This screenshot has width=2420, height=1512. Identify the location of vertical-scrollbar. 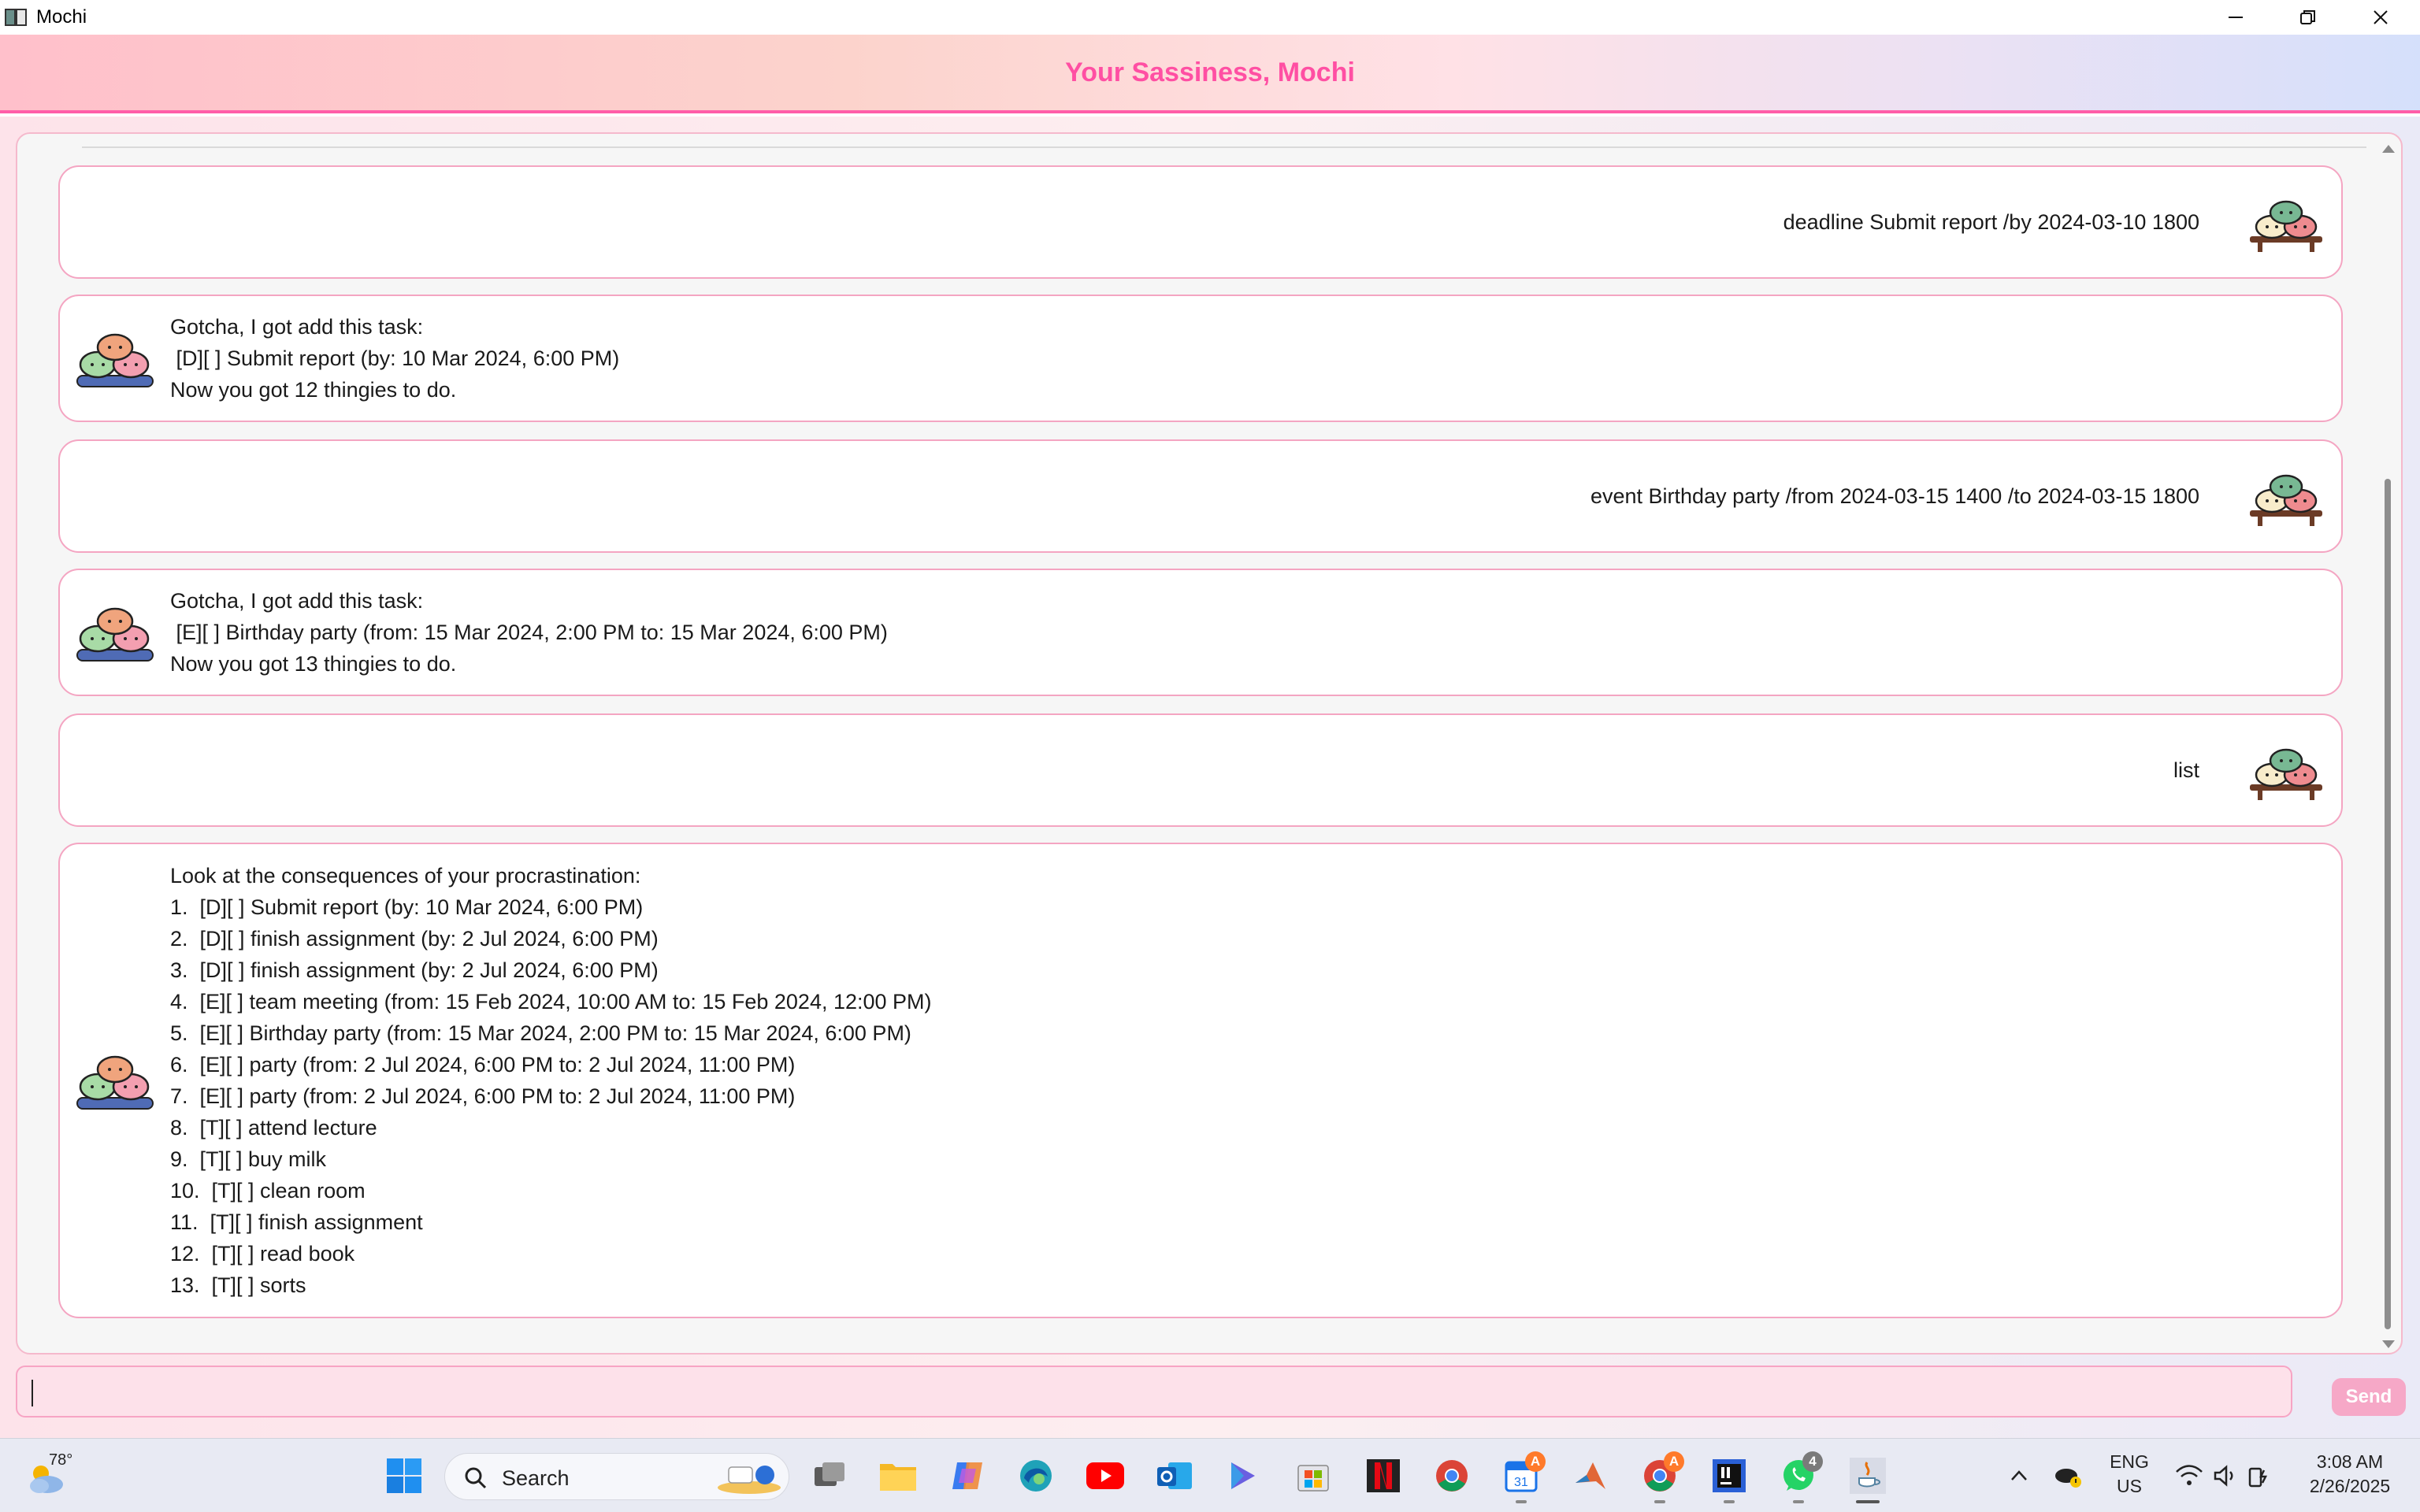
(2387, 746).